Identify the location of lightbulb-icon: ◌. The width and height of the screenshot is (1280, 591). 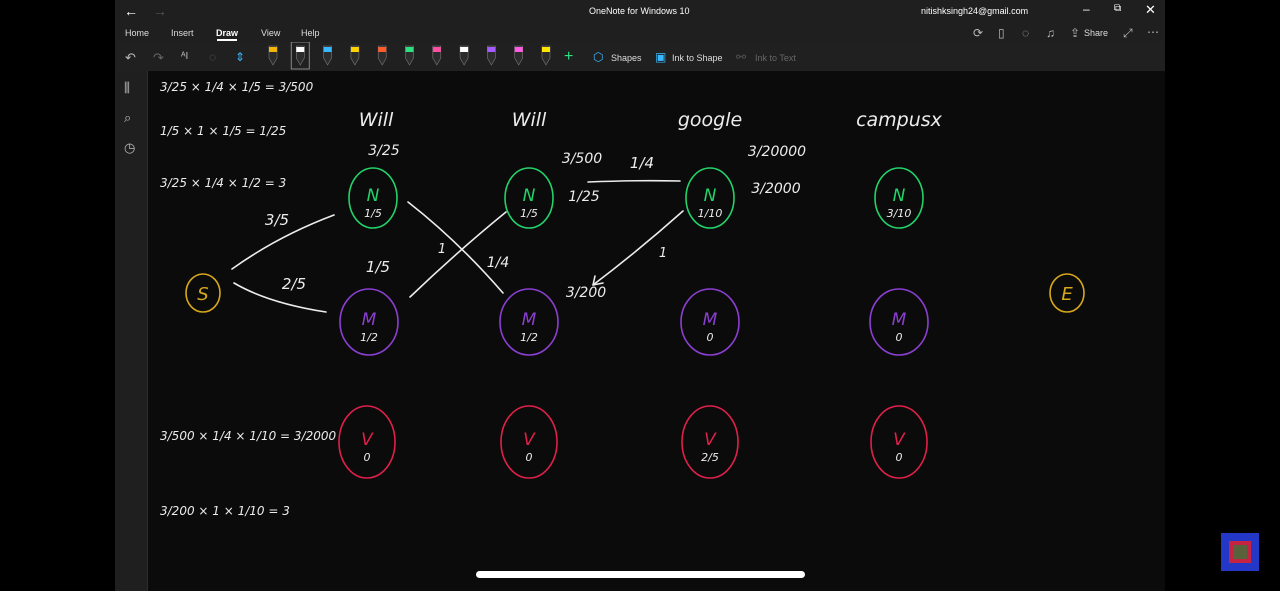
(1025, 33).